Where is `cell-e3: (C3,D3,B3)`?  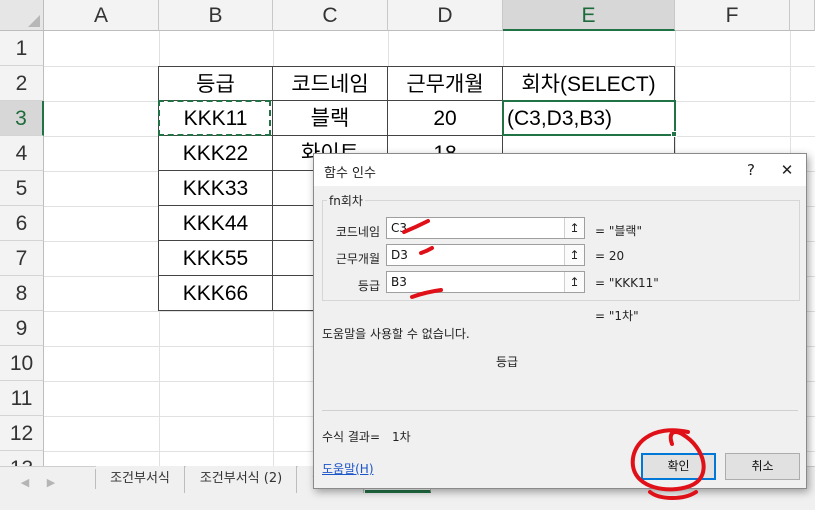 cell-e3: (C3,D3,B3) is located at coordinates (589, 118).